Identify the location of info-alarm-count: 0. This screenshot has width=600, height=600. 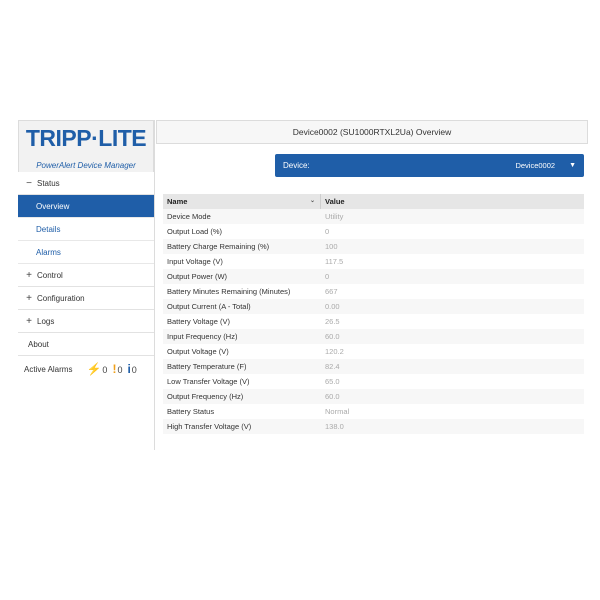
(134, 370).